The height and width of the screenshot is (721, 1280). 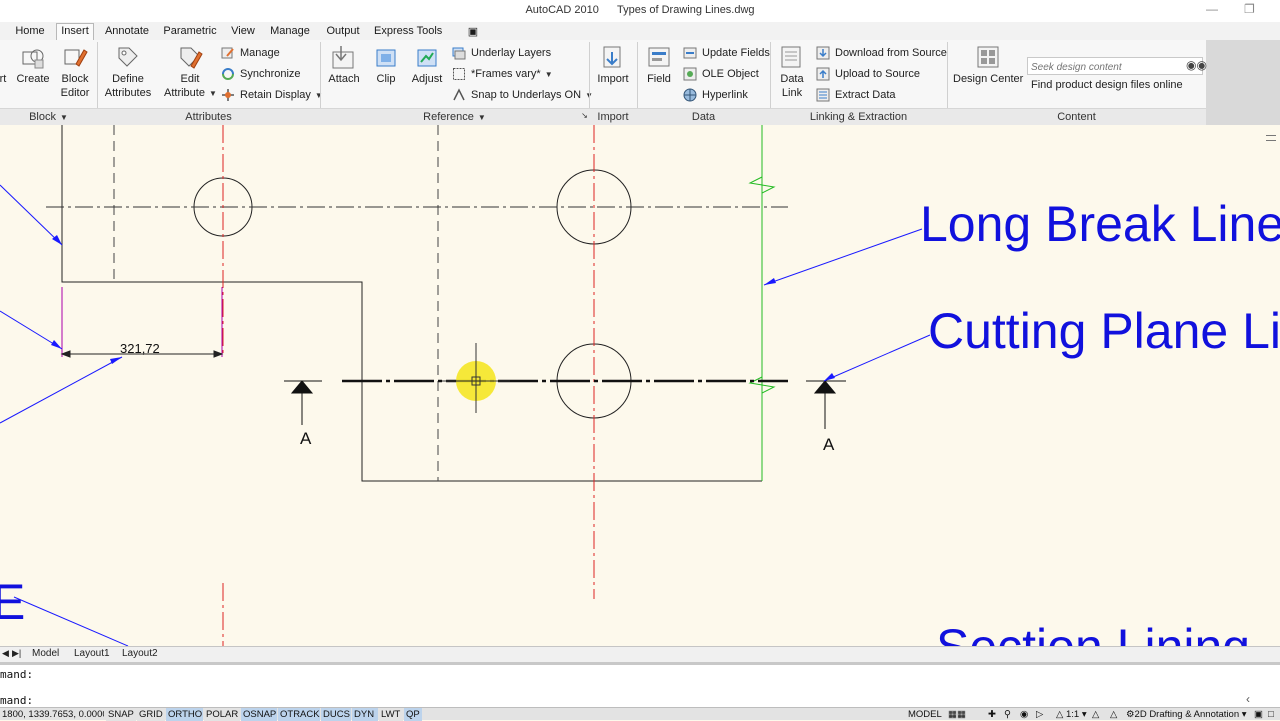 I want to click on auto-scale-icon: △, so click(x=1113, y=714).